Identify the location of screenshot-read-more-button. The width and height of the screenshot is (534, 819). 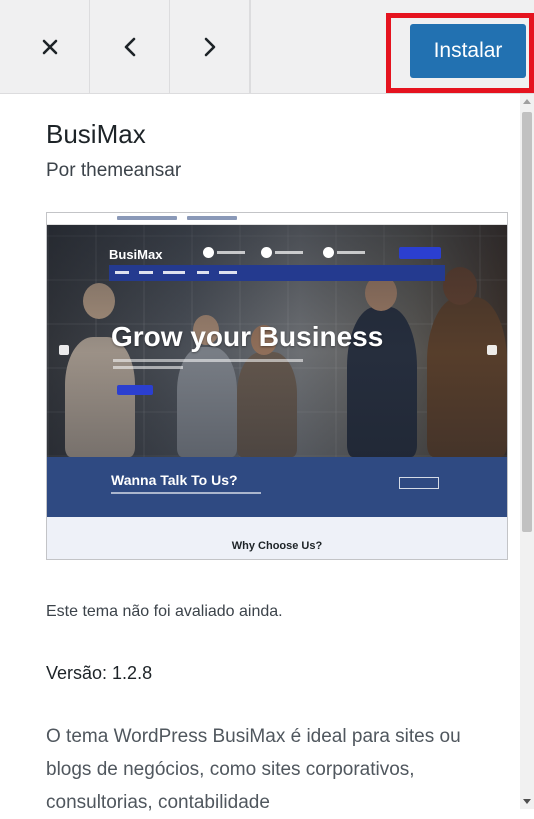
(135, 390).